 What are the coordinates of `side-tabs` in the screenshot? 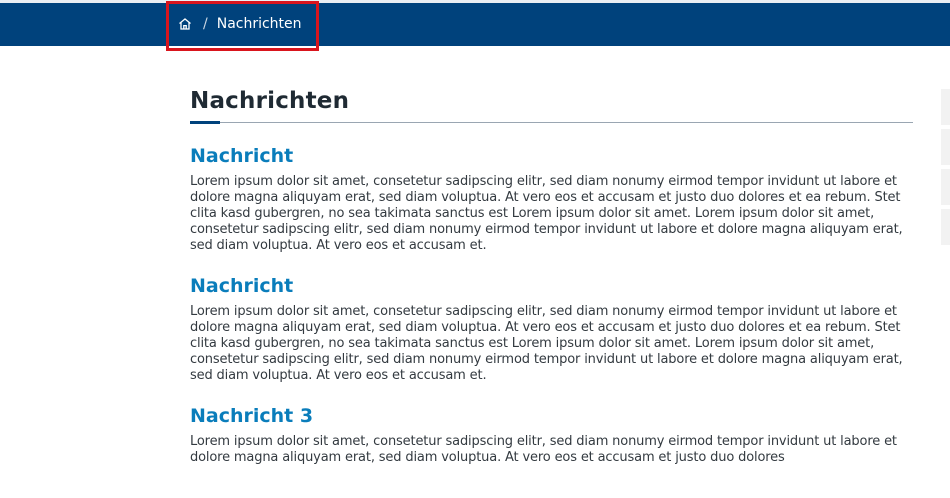 It's located at (945, 169).